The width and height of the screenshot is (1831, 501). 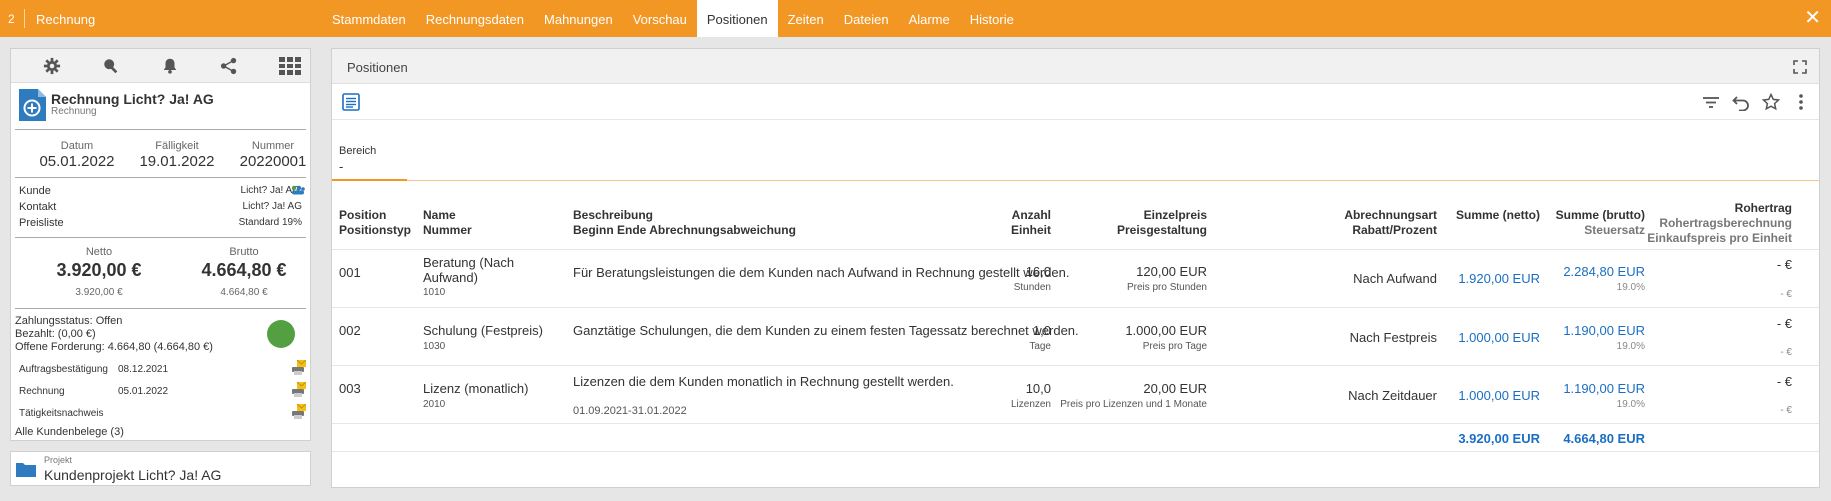 I want to click on cell-preisgestaltung: Preis pro Stunden, so click(x=1166, y=287).